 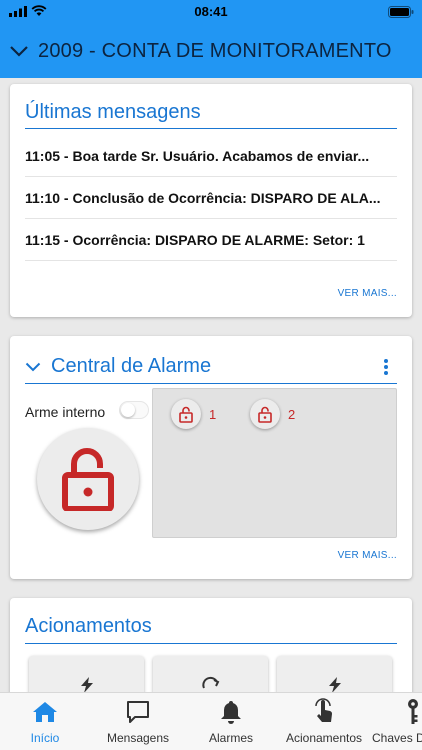 What do you see at coordinates (45, 712) in the screenshot?
I see `home-icon` at bounding box center [45, 712].